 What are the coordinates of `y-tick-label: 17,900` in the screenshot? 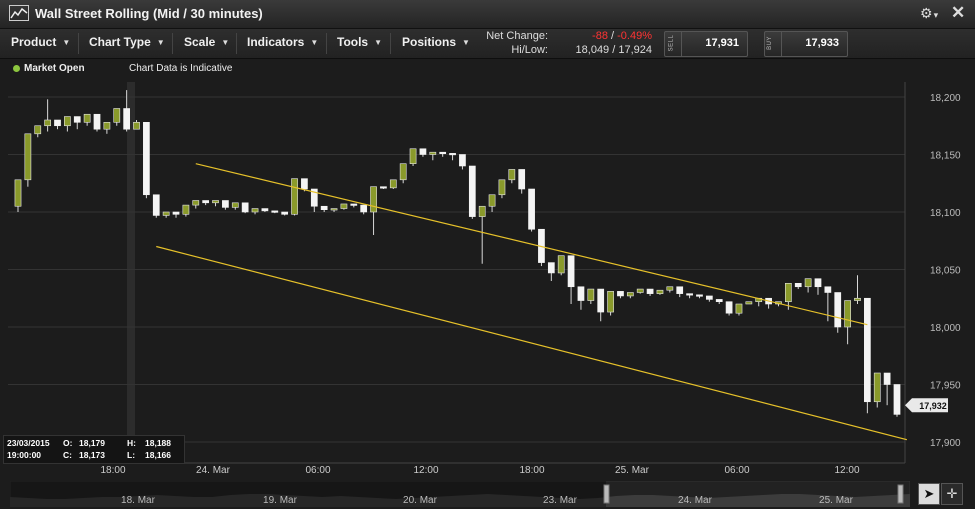 It's located at (945, 443).